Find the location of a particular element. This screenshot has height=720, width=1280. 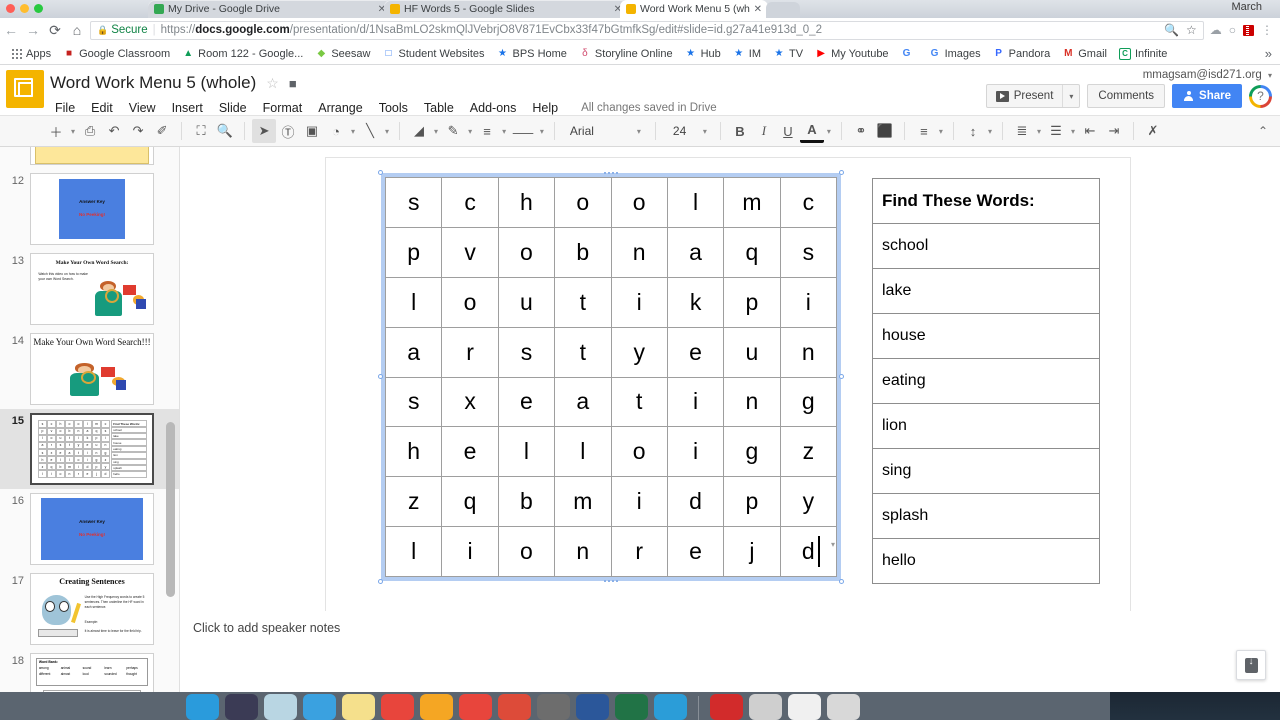

extension-icon is located at coordinates (1248, 30).